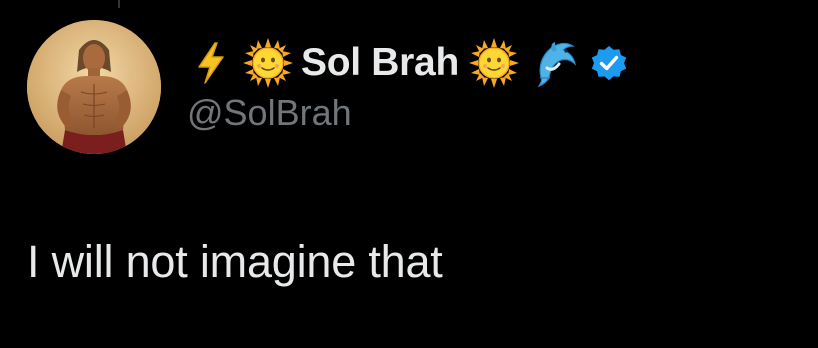  I want to click on author-display-name: Sol Brah, so click(380, 63).